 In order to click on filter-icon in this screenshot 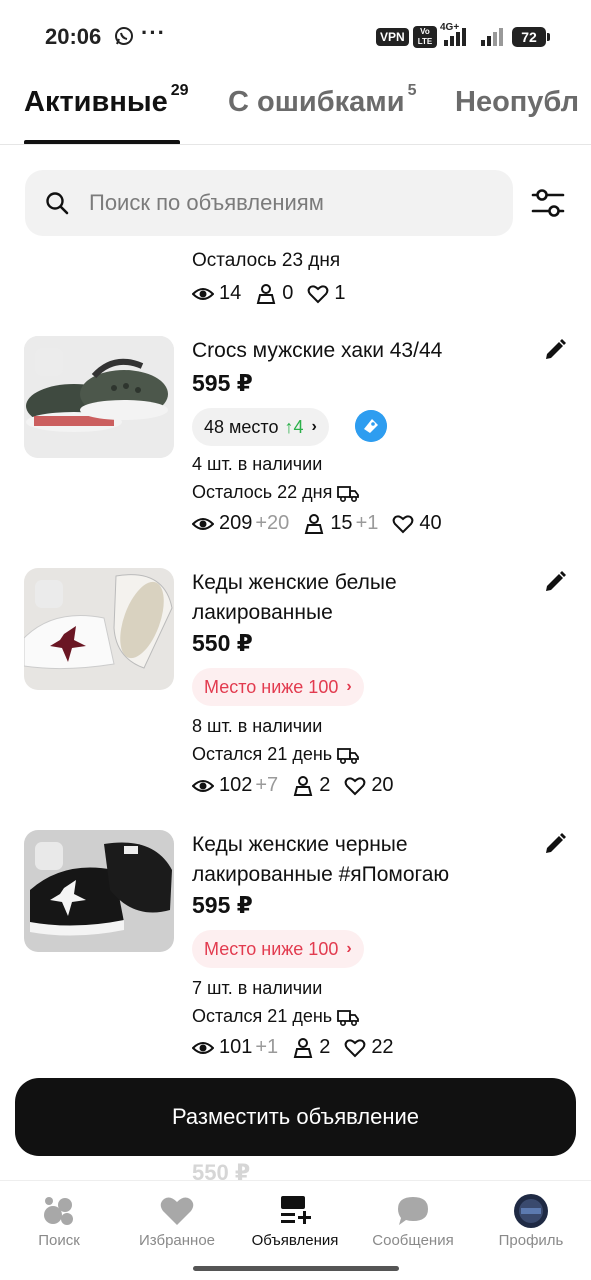, I will do `click(548, 203)`.